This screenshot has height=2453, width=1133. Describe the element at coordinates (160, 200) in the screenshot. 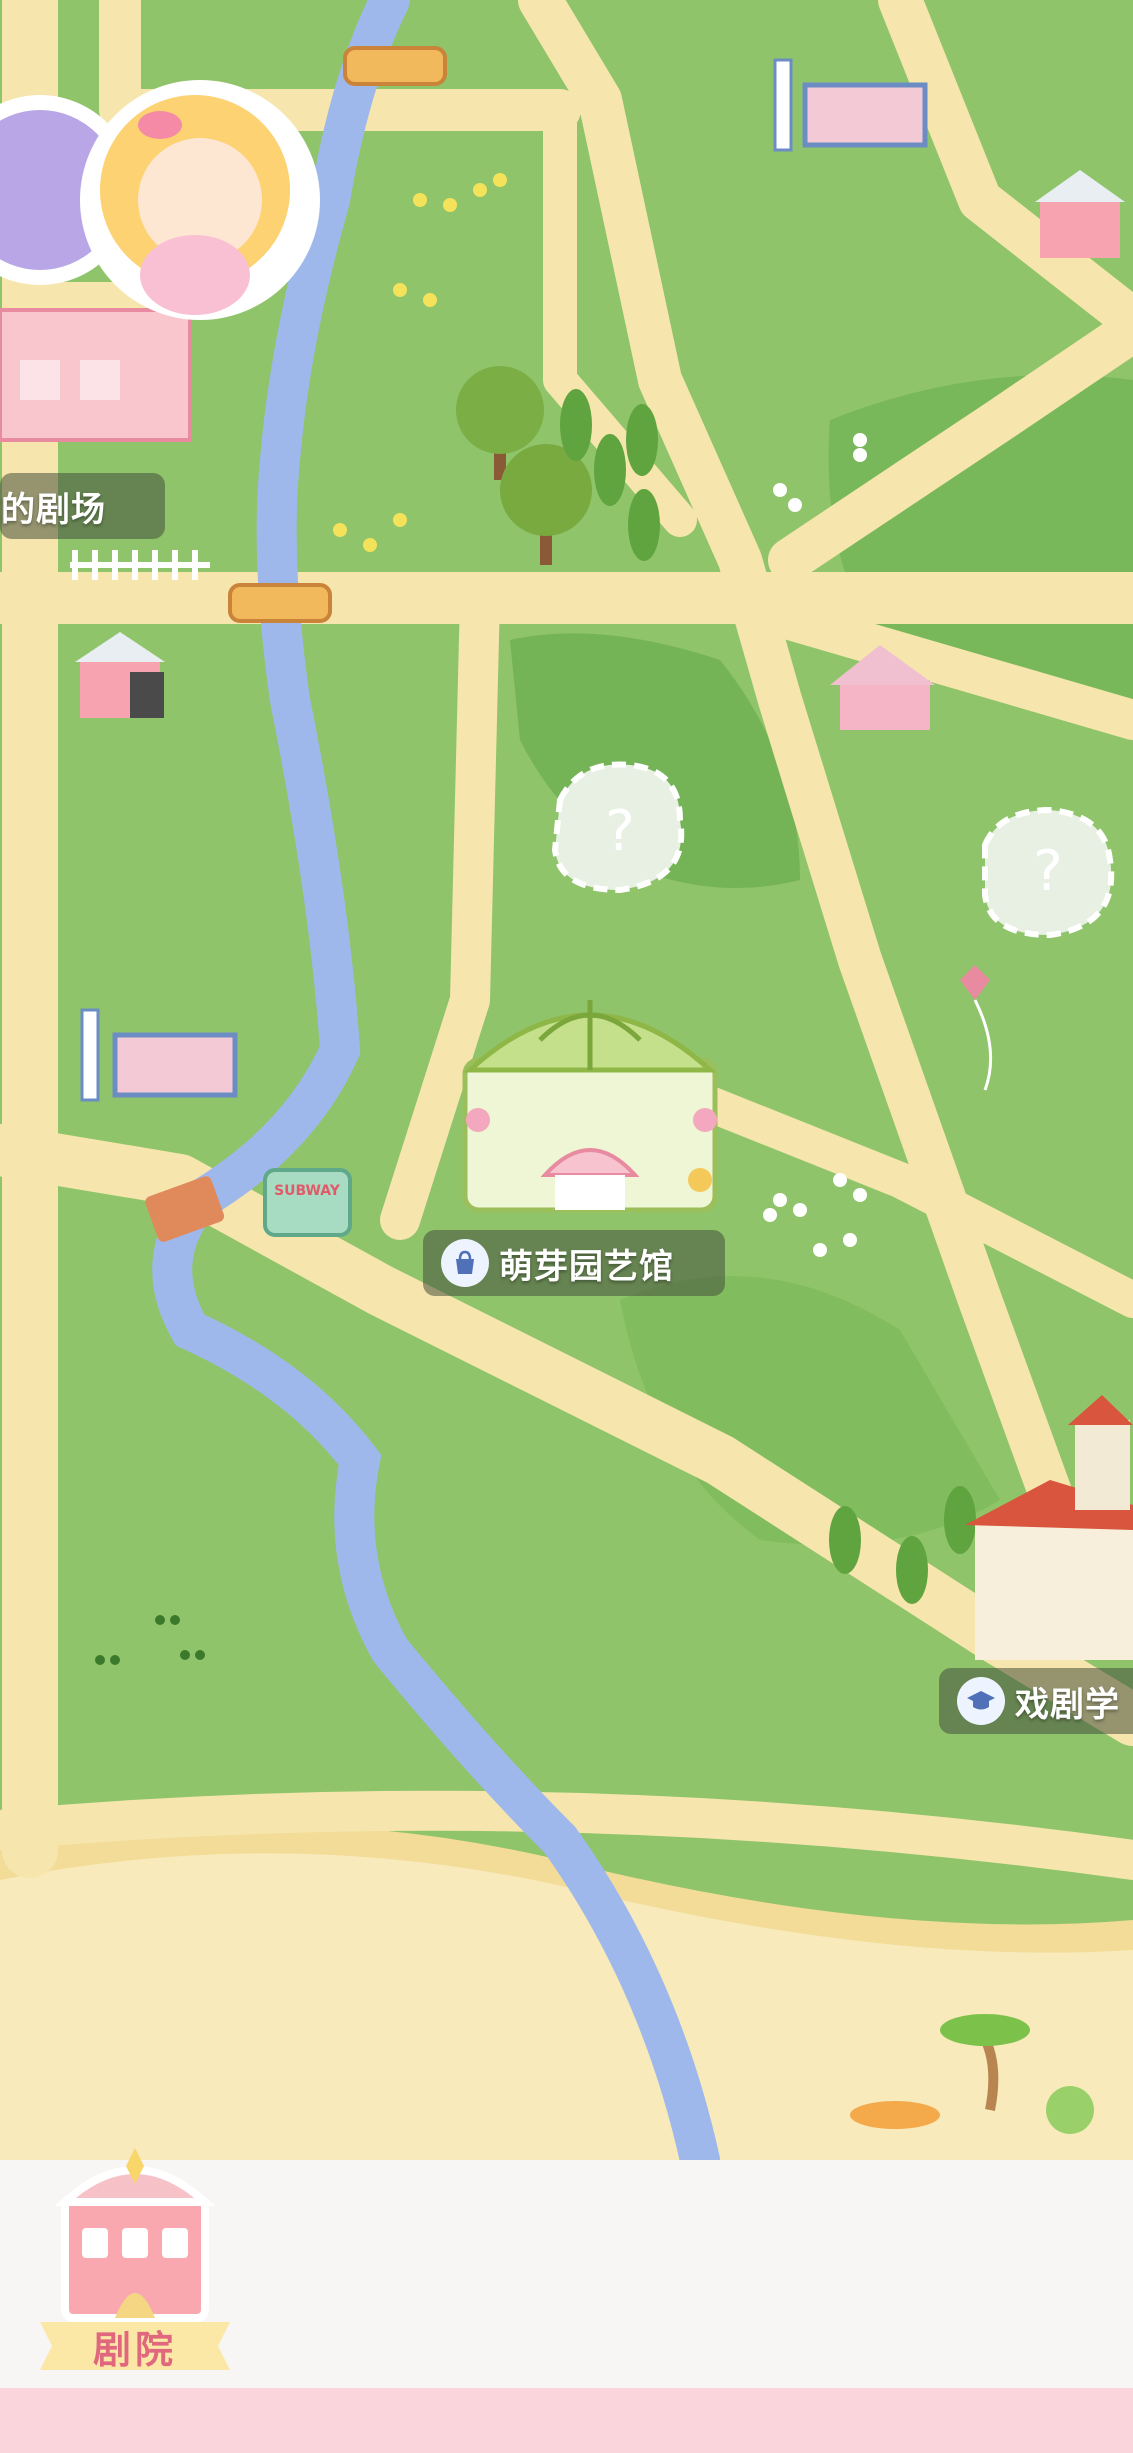

I see `character-sticker` at that location.